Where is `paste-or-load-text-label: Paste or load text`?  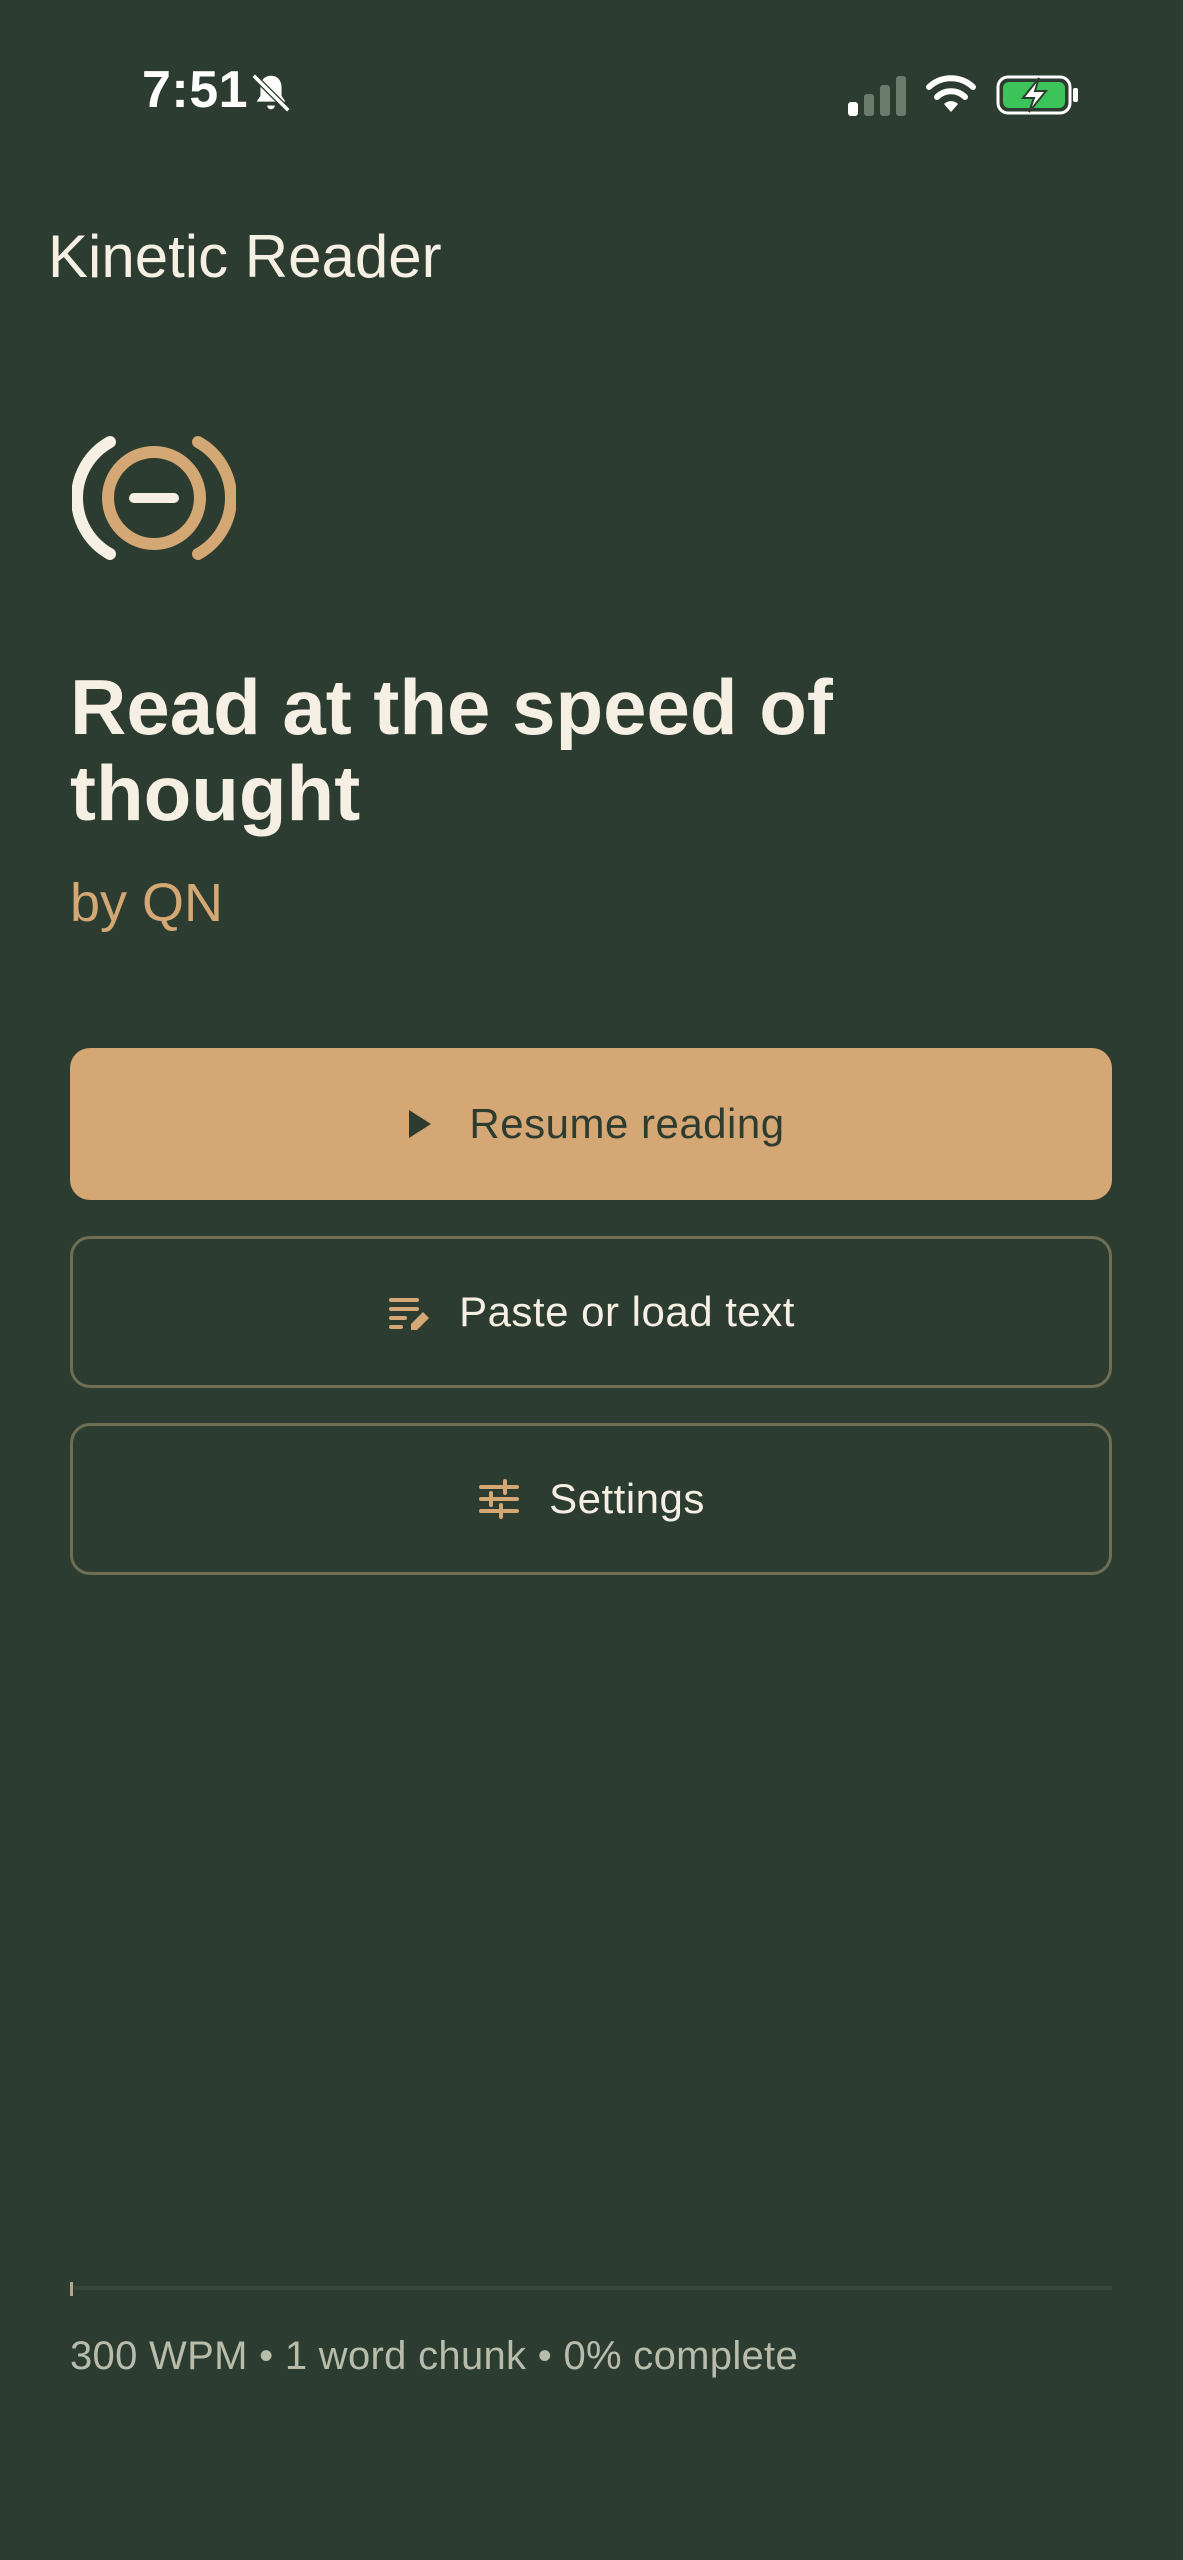 paste-or-load-text-label: Paste or load text is located at coordinates (627, 1311).